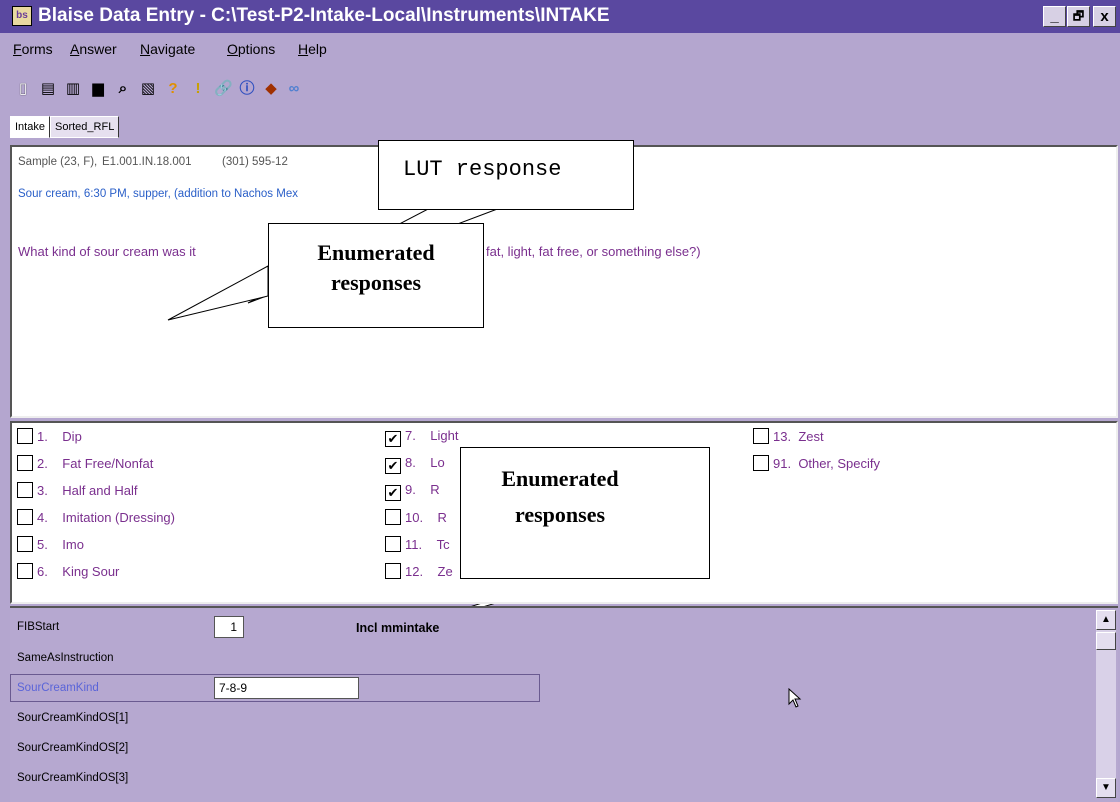 The image size is (1120, 802). I want to click on option-6: 6. King Sour, so click(68, 571).